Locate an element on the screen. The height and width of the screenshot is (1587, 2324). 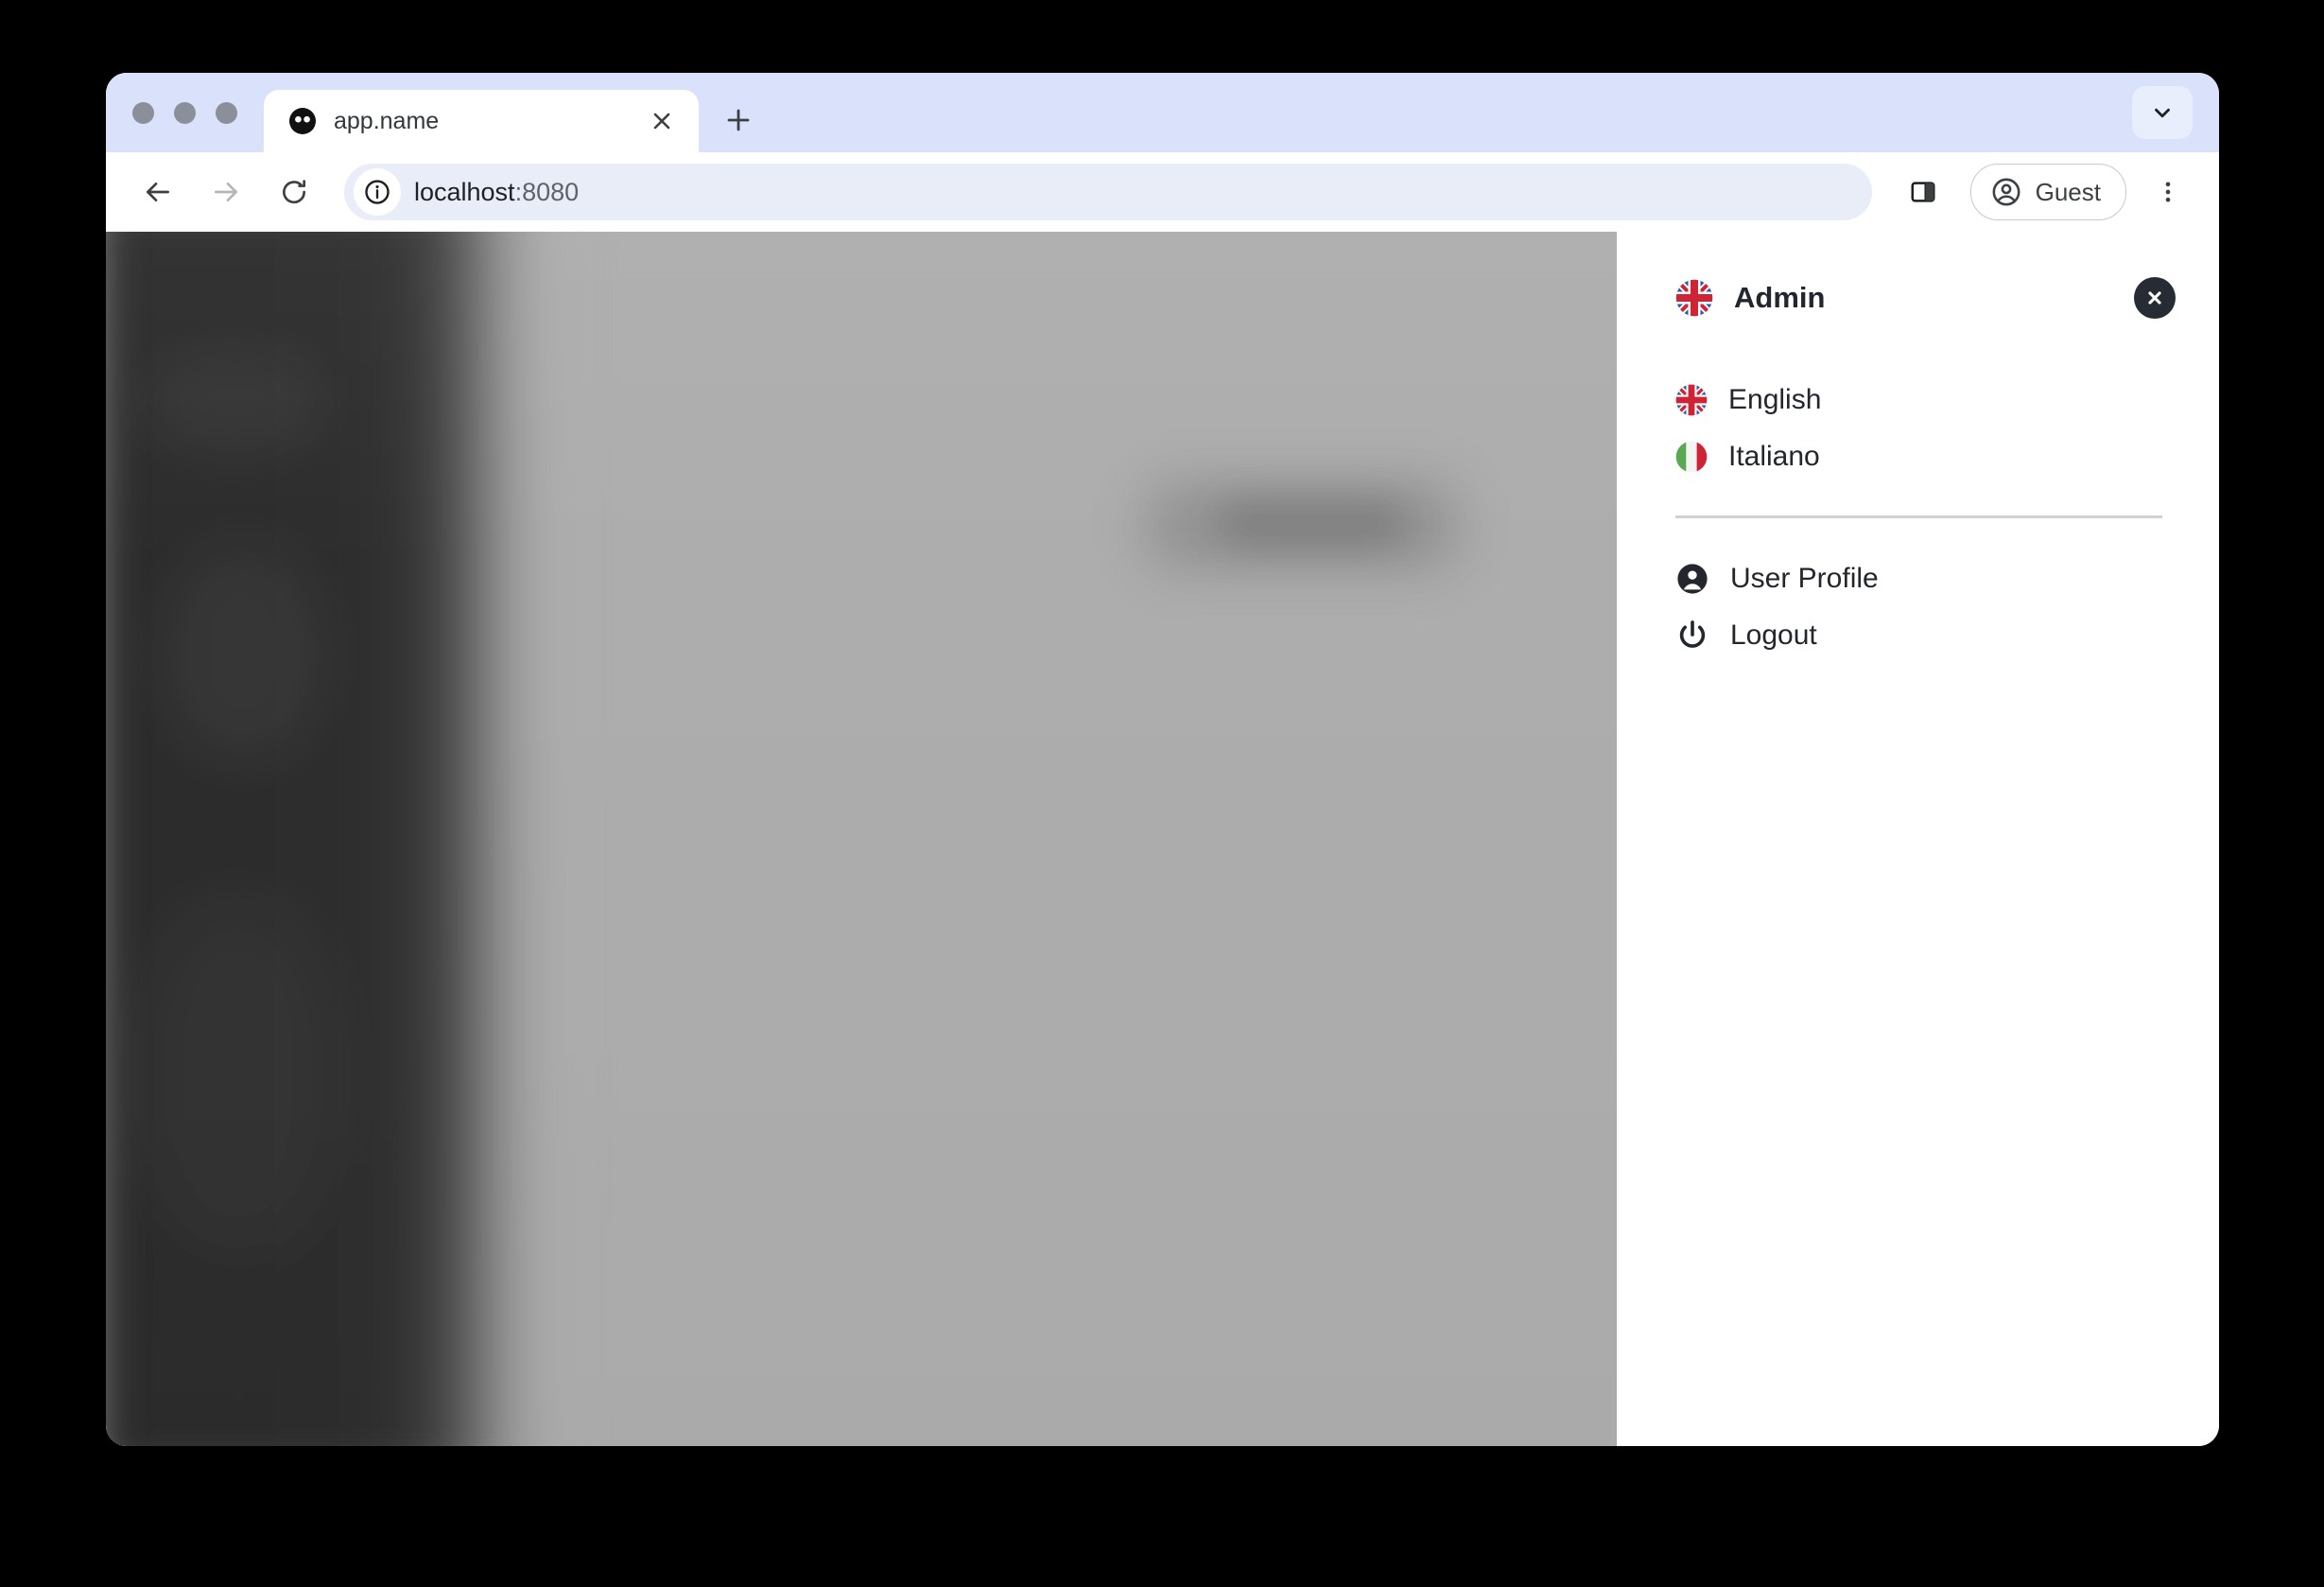
panel-title: Admin is located at coordinates (1780, 297).